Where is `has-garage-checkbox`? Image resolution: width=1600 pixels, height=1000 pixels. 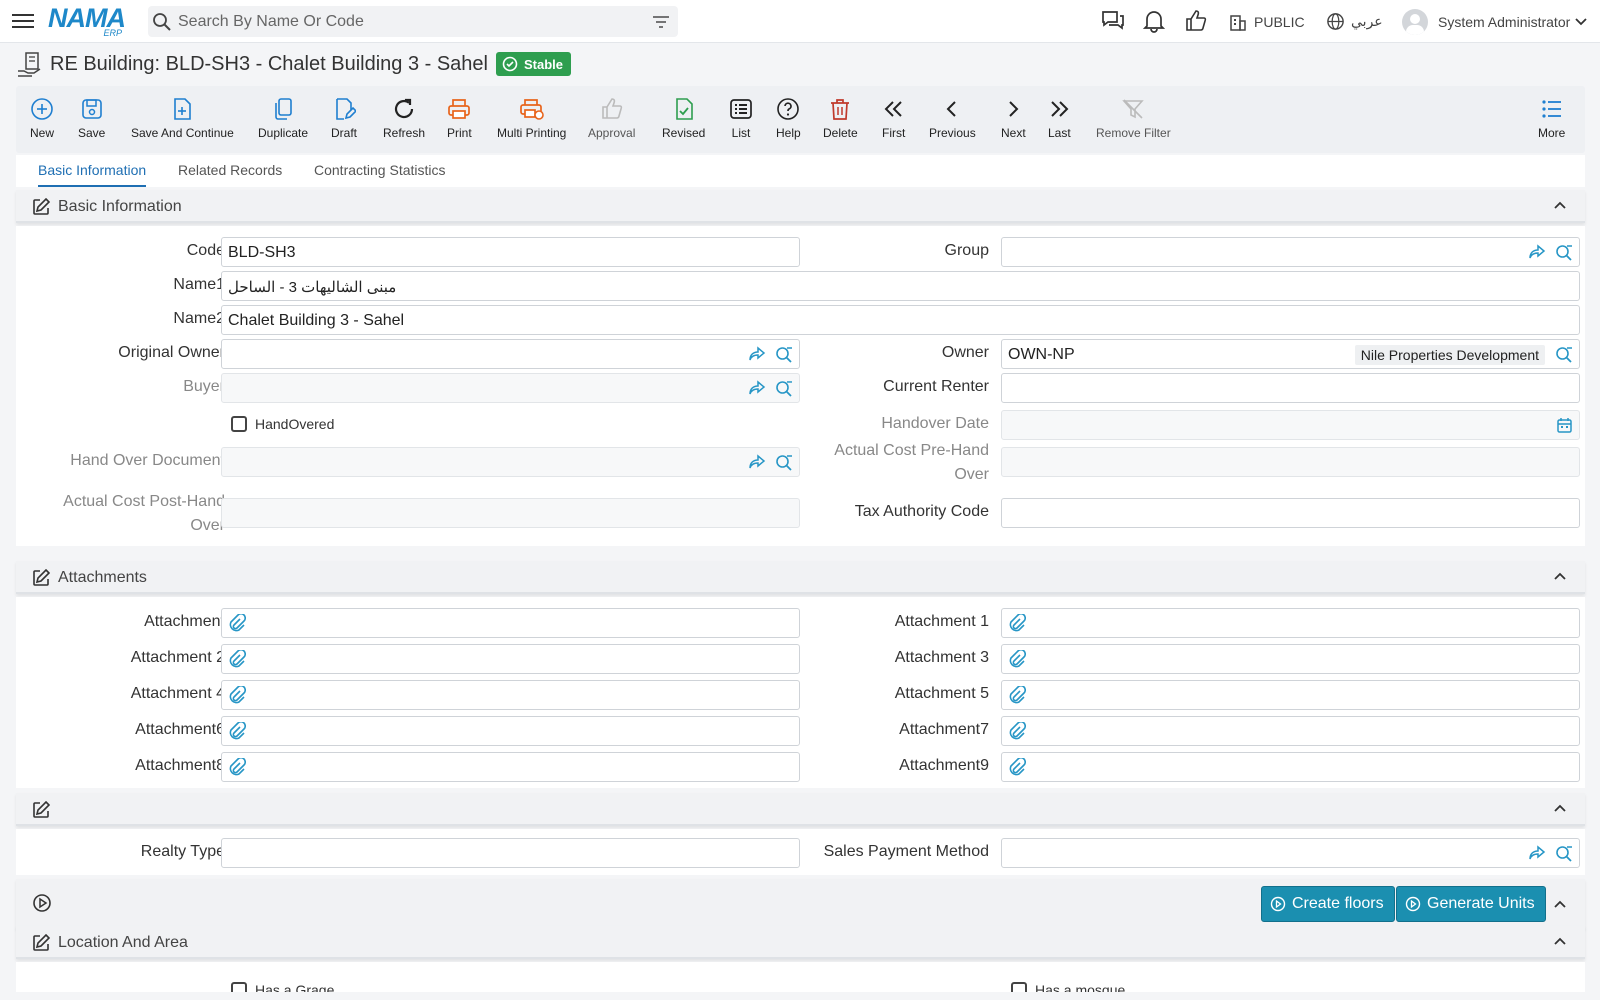 has-garage-checkbox is located at coordinates (239, 987).